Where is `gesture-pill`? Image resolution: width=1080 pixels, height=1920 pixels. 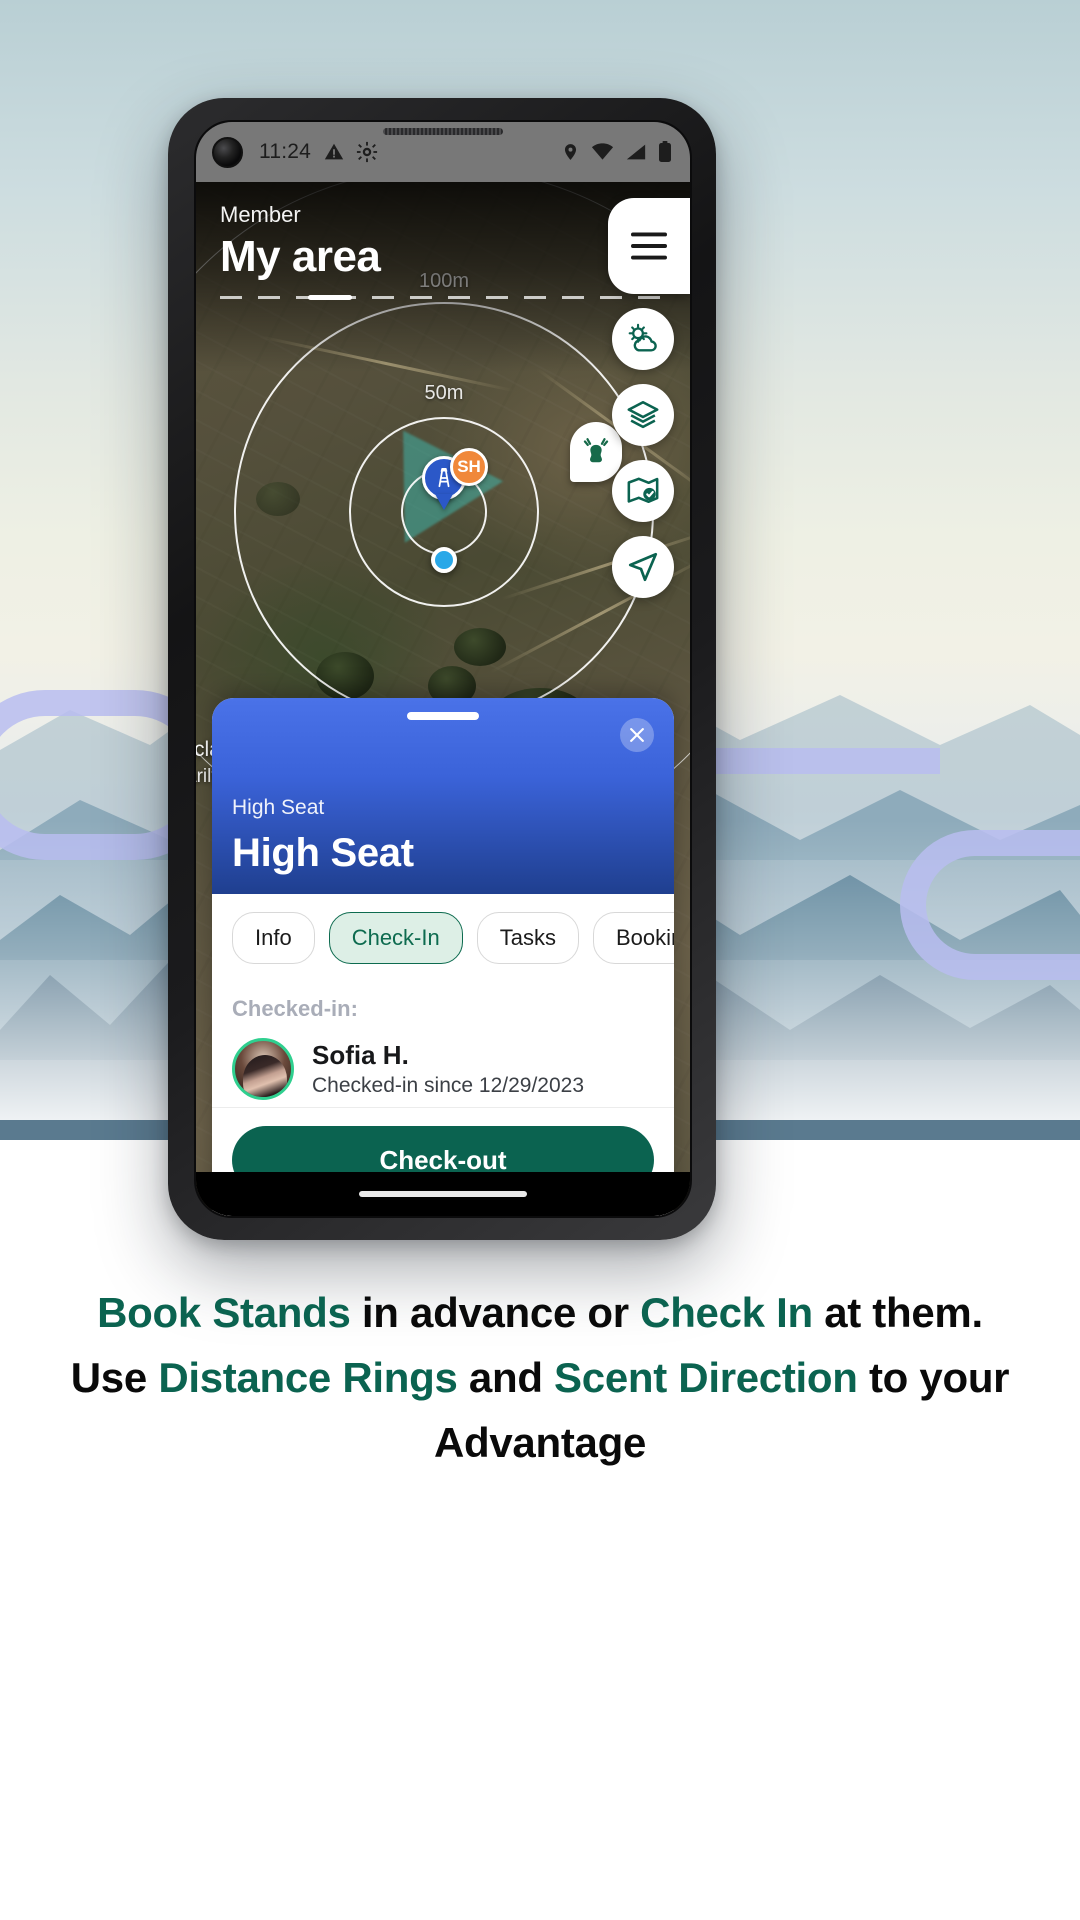
gesture-pill is located at coordinates (443, 1194).